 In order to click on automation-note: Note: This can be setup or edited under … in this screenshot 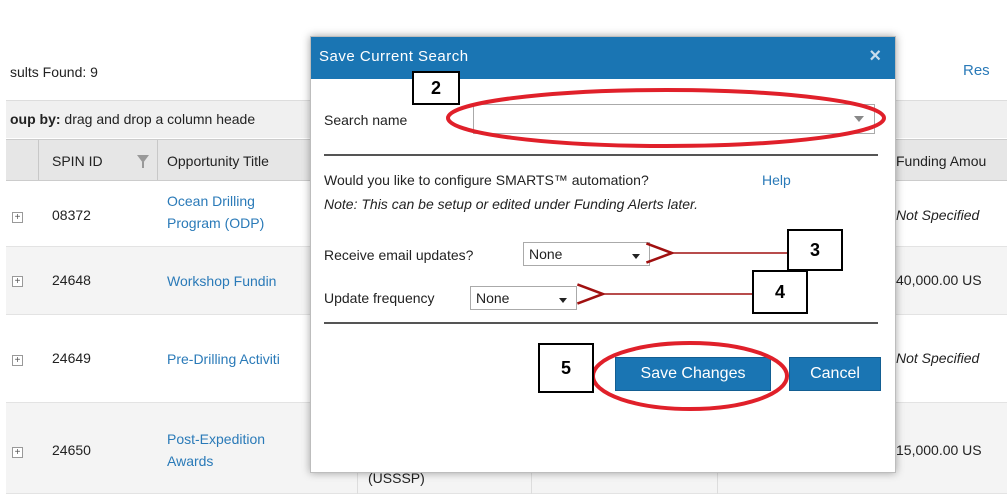, I will do `click(511, 204)`.